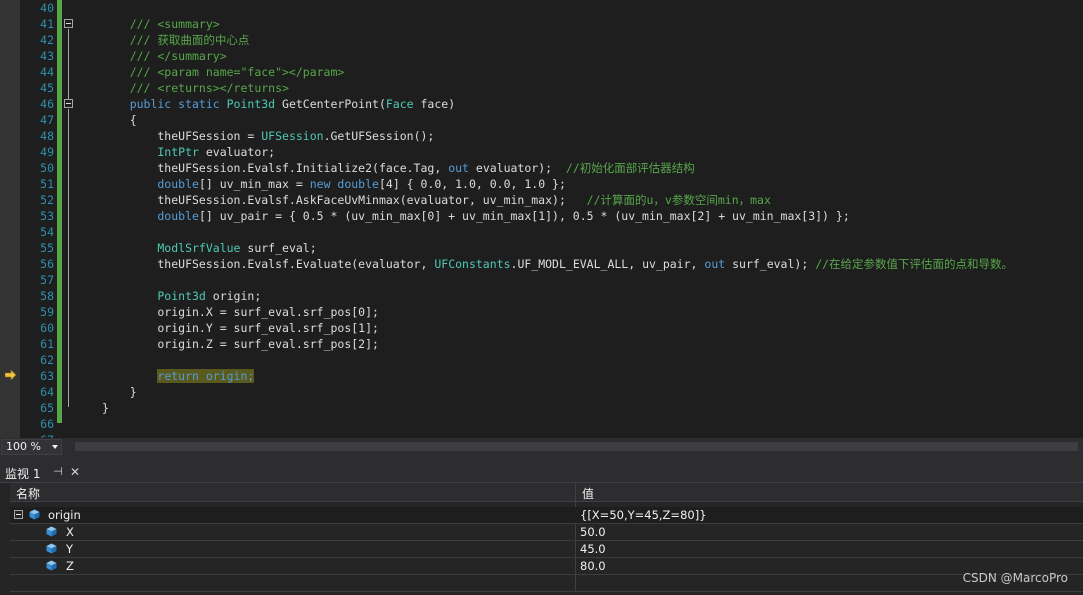 The width and height of the screenshot is (1083, 595). Describe the element at coordinates (47, 216) in the screenshot. I see `line-number: 53` at that location.